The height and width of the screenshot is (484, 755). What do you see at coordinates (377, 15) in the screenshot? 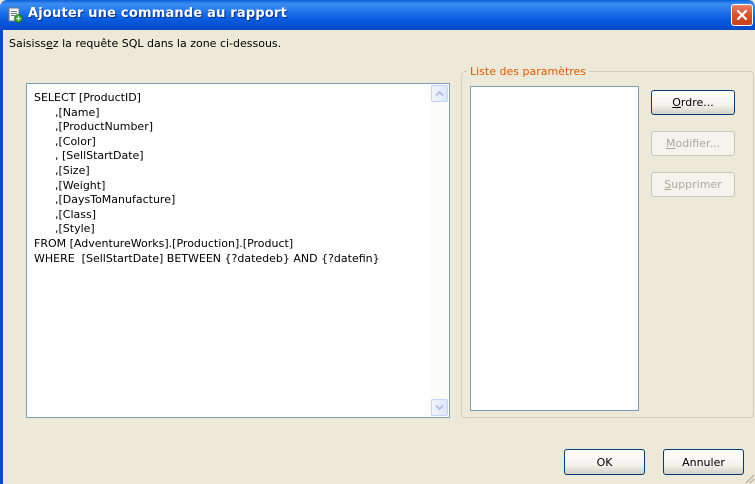
I see `title-bar: Ajouter une commande au rapport` at bounding box center [377, 15].